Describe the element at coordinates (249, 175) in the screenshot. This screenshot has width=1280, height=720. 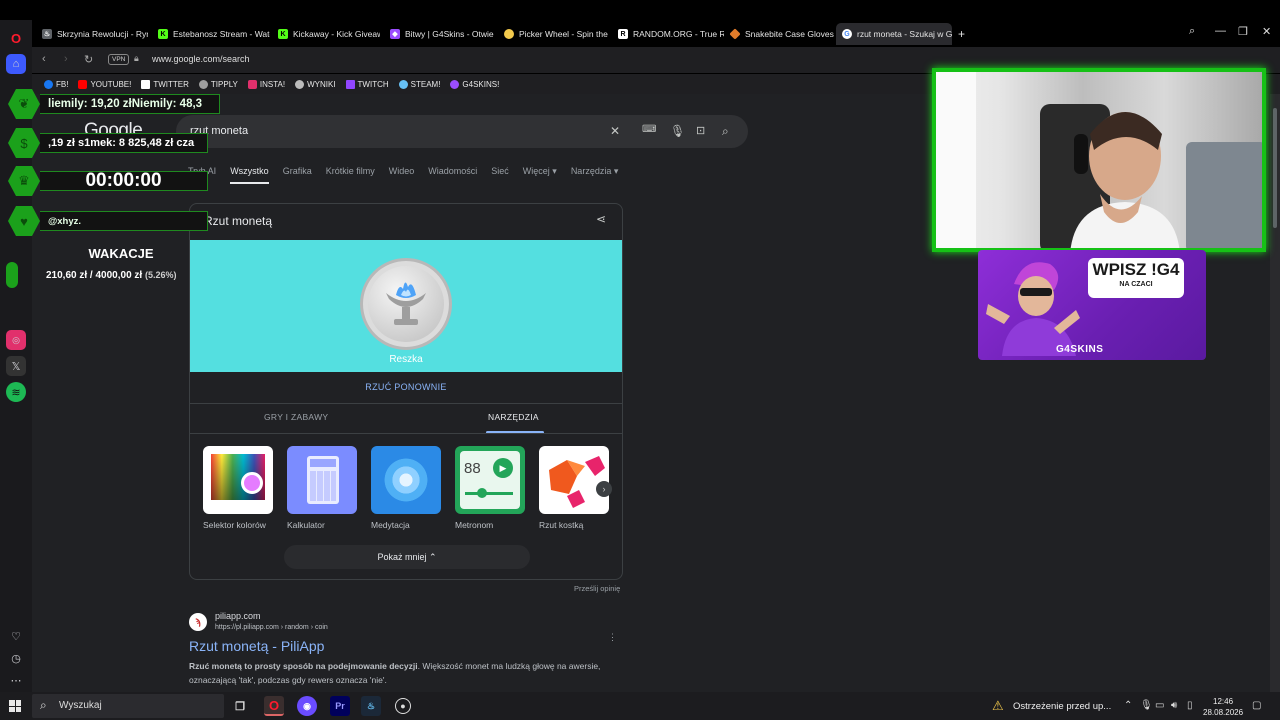
I see `nav-wszystko: Wszystko` at that location.